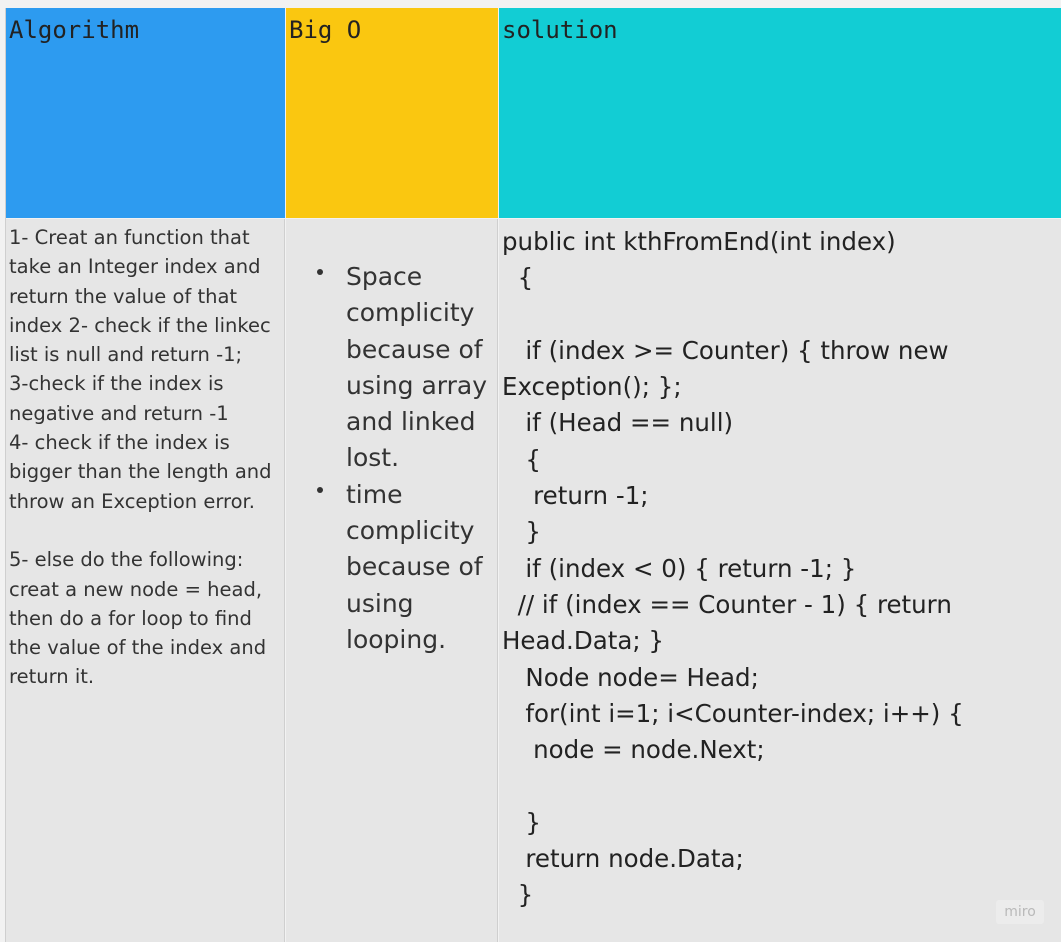  I want to click on miro-watermark: miro, so click(1020, 912).